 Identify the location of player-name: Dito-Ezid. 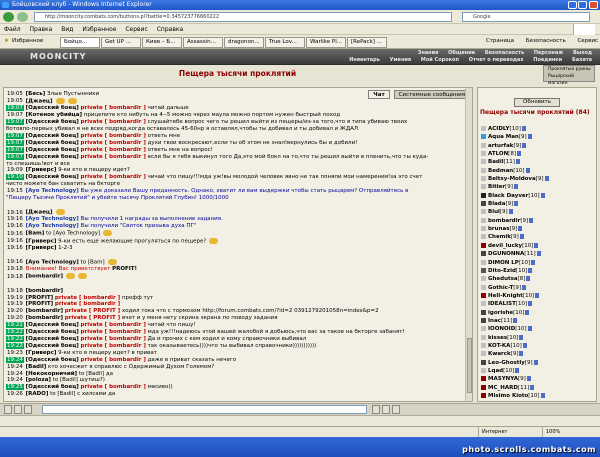
(502, 271).